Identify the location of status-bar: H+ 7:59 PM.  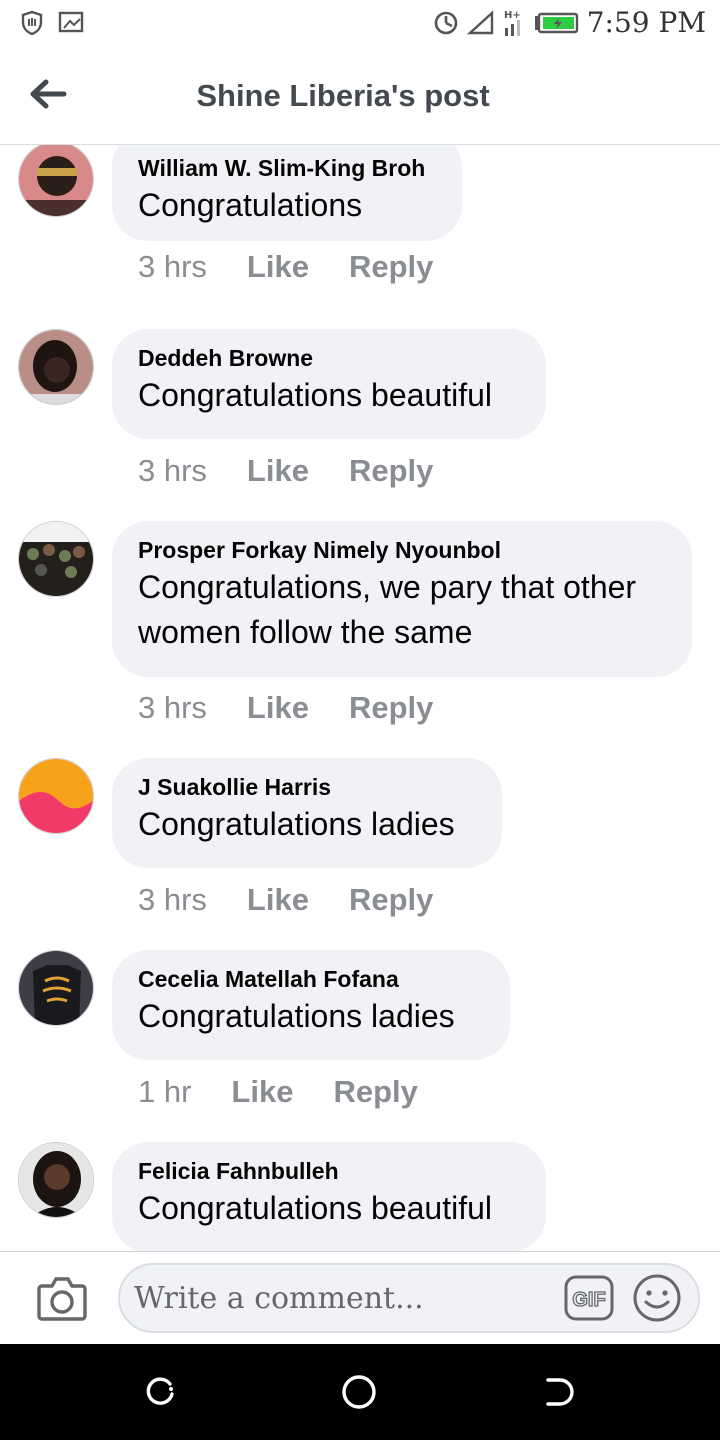
(360, 24).